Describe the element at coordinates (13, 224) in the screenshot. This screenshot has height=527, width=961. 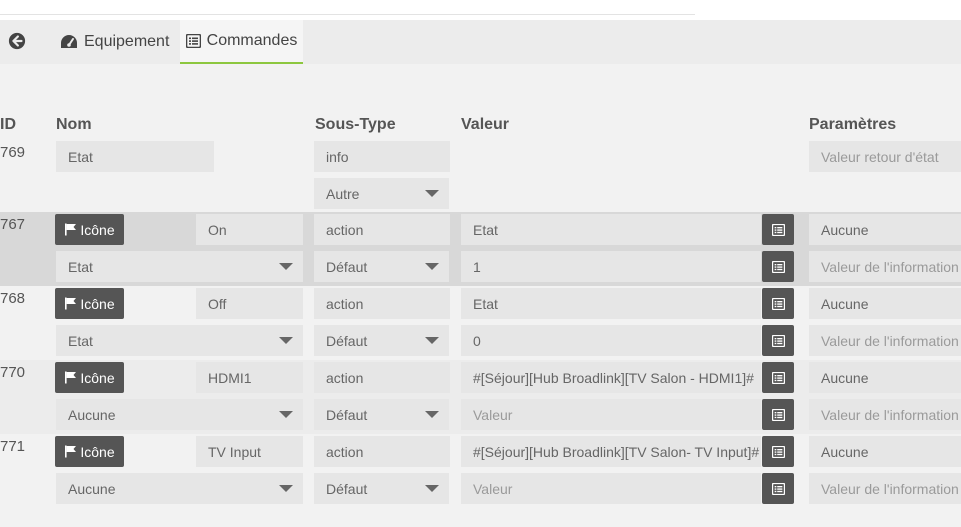
I see `command-id: 767` at that location.